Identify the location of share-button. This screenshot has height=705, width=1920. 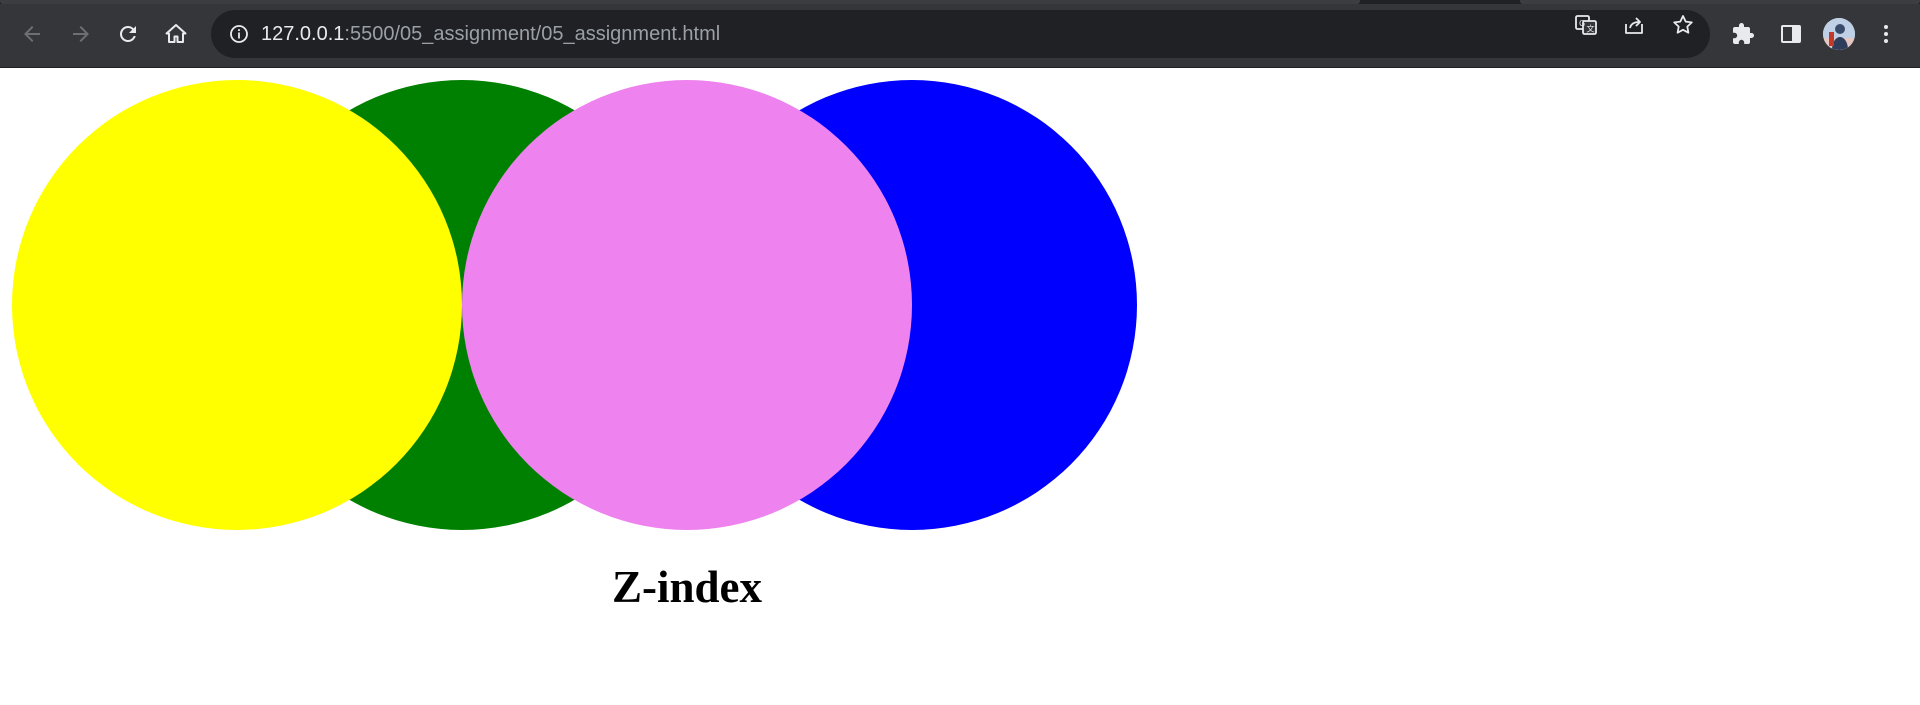
(1634, 25).